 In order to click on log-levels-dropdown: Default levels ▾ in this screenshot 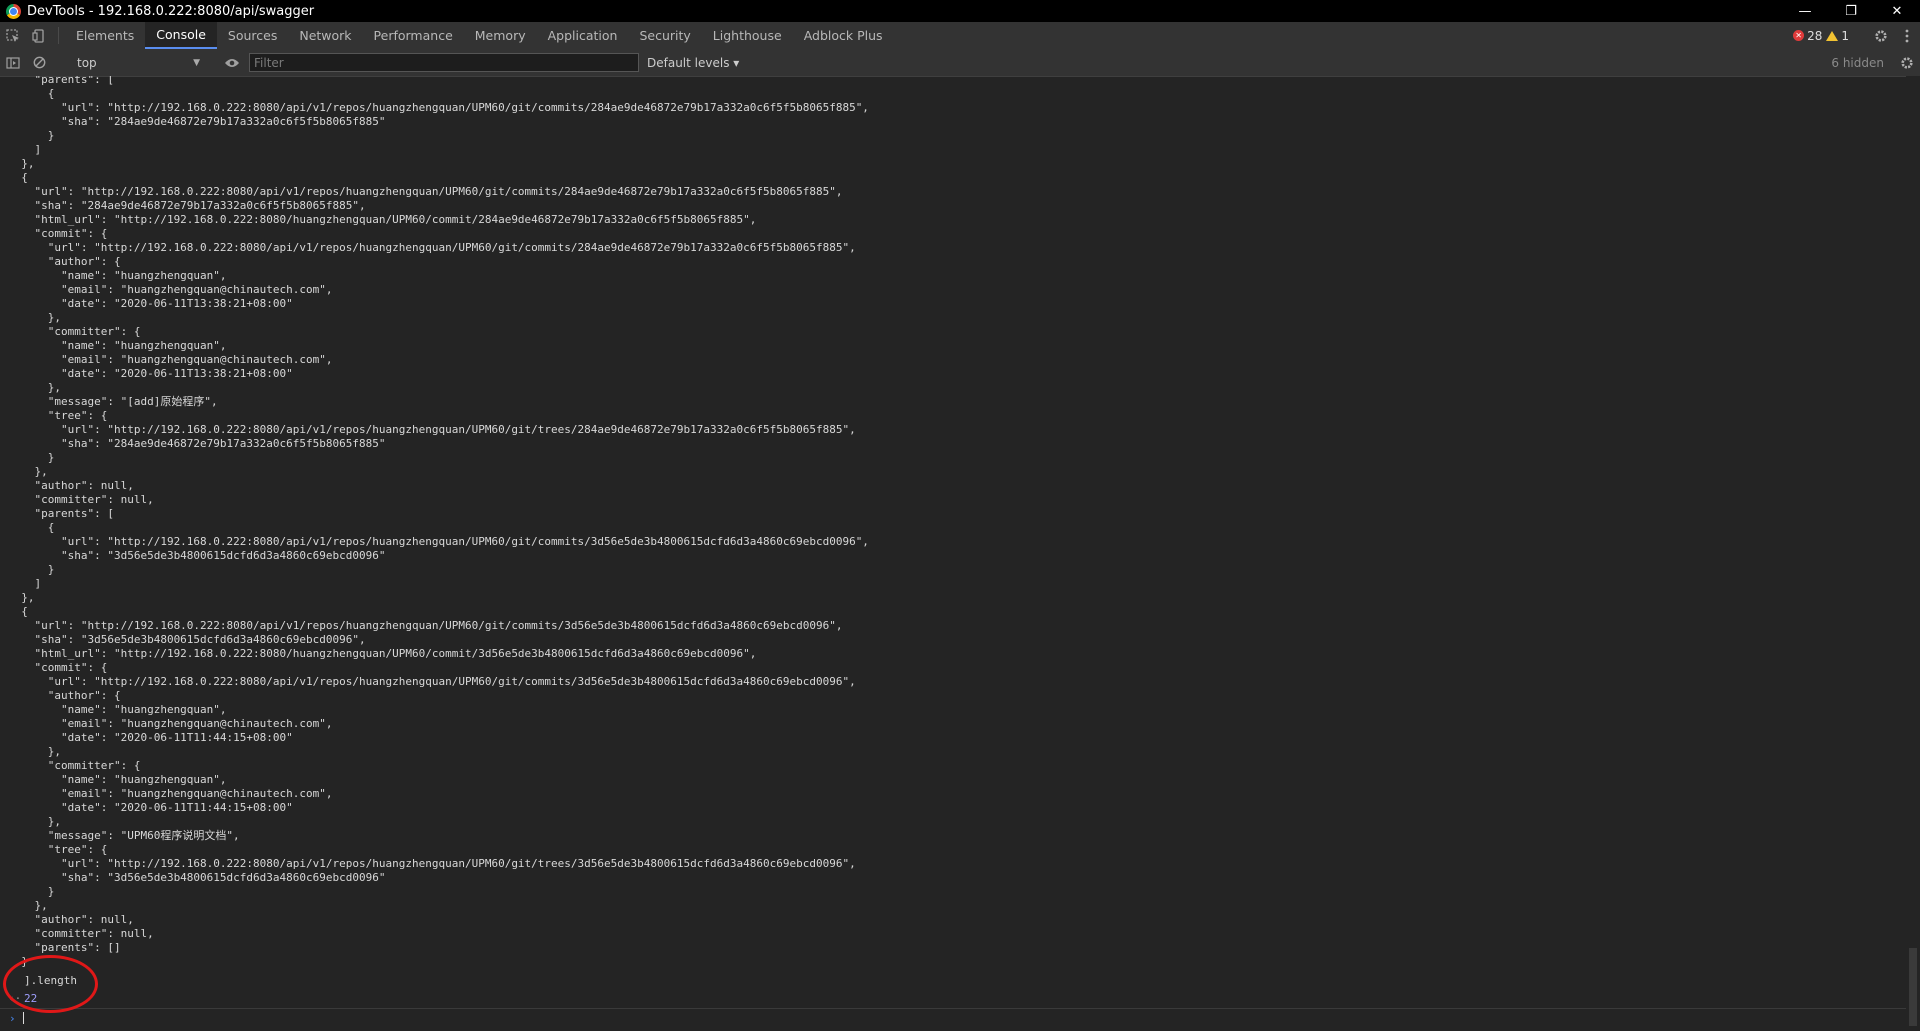, I will do `click(693, 63)`.